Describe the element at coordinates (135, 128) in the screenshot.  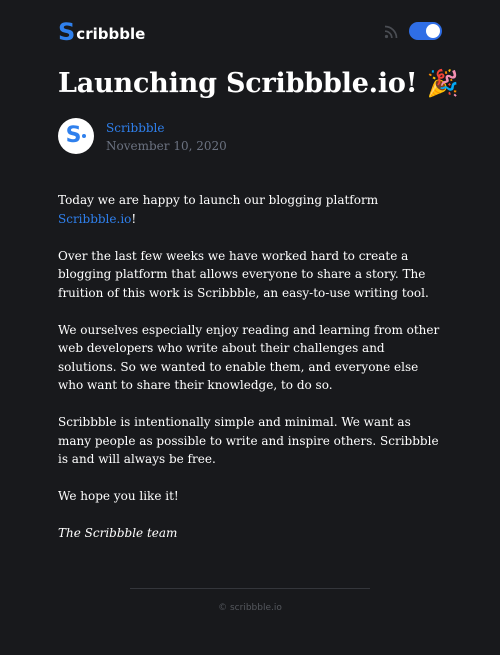
I see `author-name-link: Scribbble` at that location.